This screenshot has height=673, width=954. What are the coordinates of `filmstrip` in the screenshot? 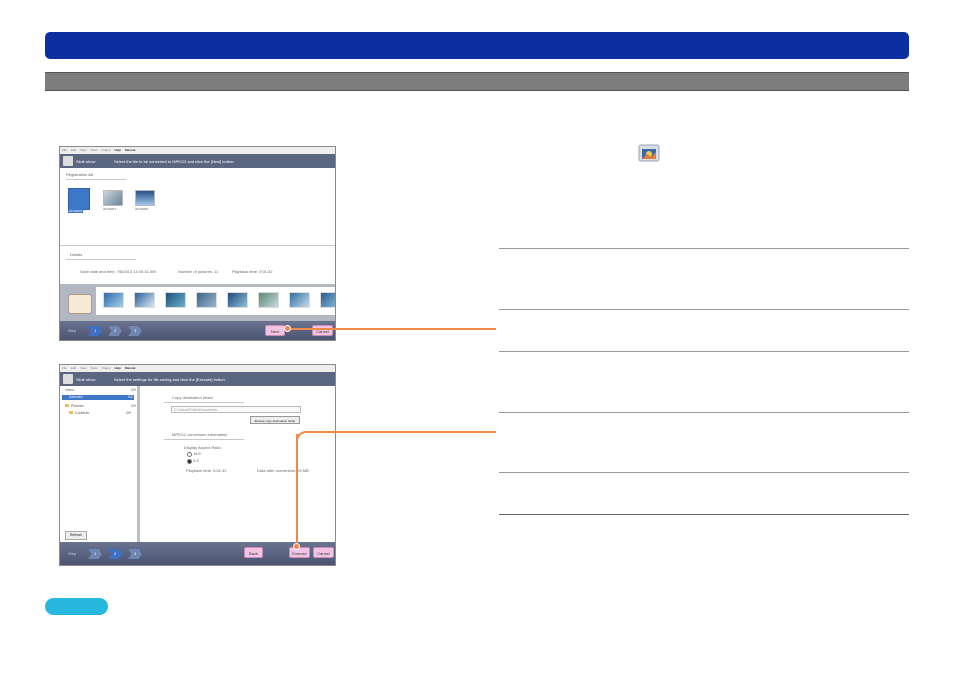 It's located at (197, 303).